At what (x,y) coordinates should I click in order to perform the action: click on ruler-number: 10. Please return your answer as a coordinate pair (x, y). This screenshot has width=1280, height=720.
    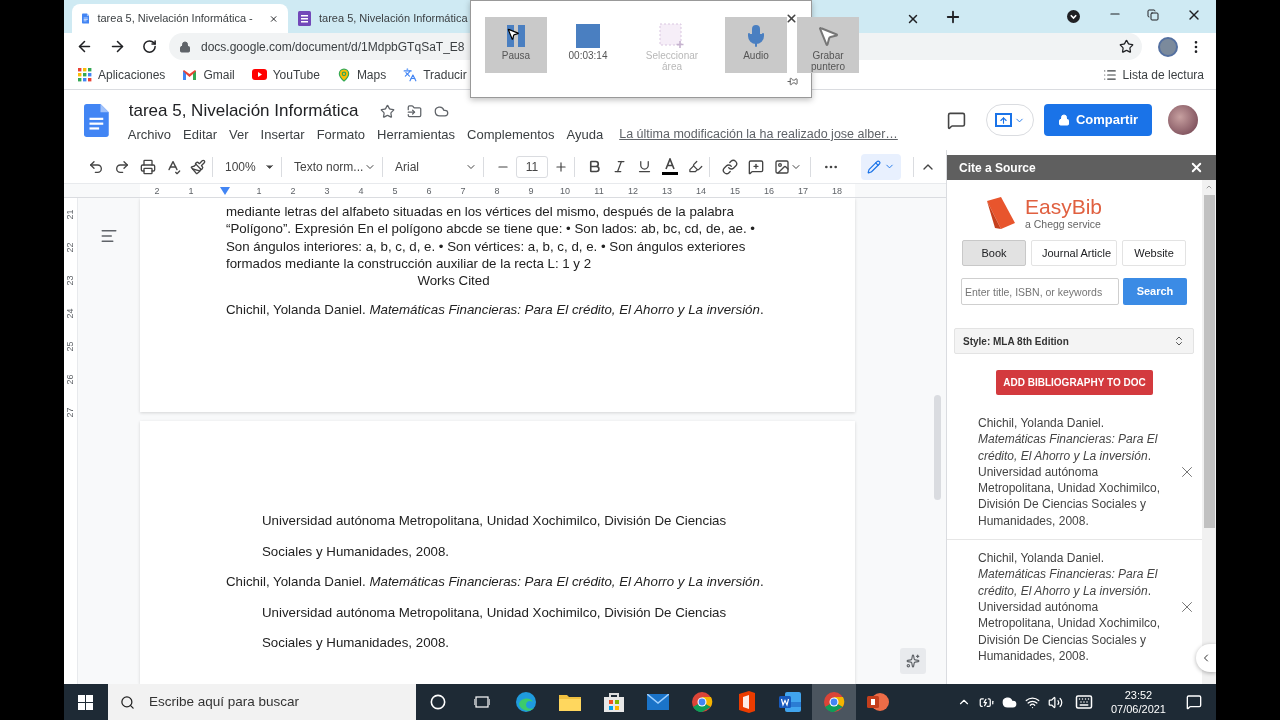
    Looking at the image, I should click on (565, 191).